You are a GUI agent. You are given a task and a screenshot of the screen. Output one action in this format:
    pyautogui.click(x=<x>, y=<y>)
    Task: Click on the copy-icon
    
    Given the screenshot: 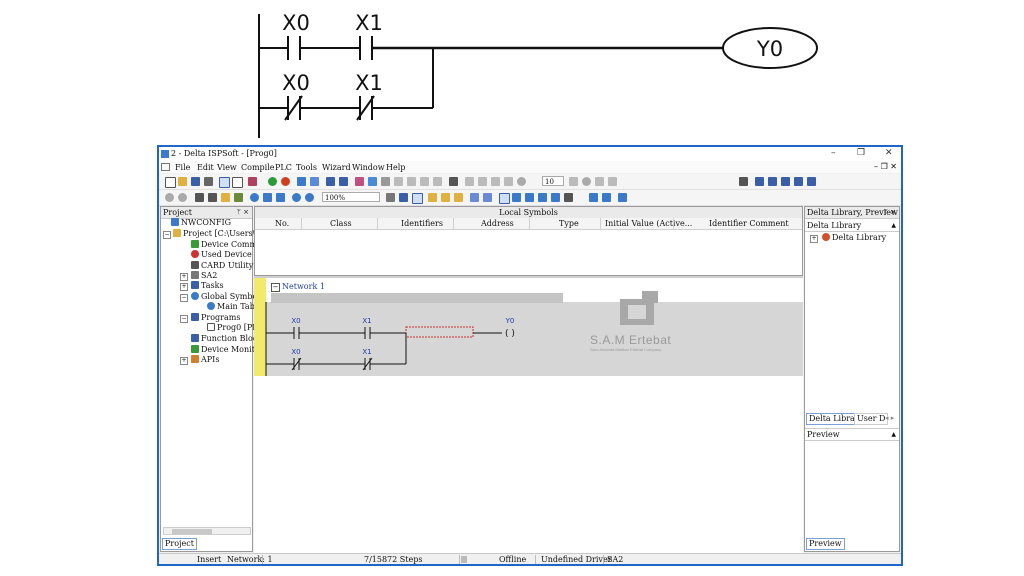 What is the action you would take?
    pyautogui.click(x=212, y=197)
    